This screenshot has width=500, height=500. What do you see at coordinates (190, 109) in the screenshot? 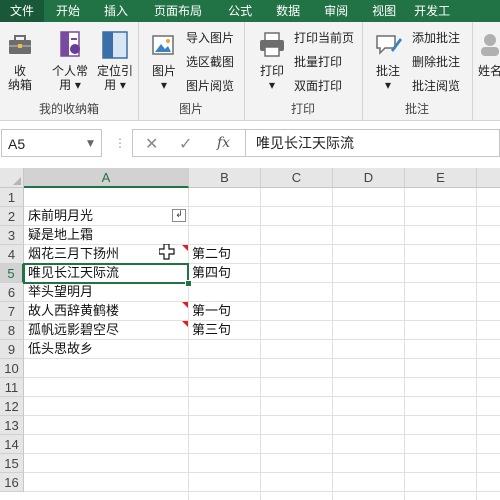
I see `group-label-picture: 图片` at bounding box center [190, 109].